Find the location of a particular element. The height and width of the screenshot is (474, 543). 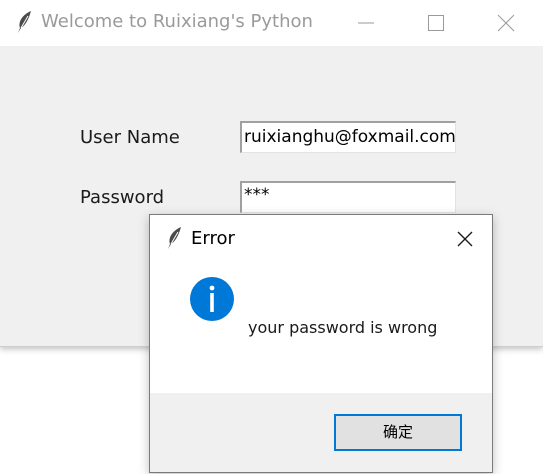

error-dialog-title: Error is located at coordinates (213, 238).